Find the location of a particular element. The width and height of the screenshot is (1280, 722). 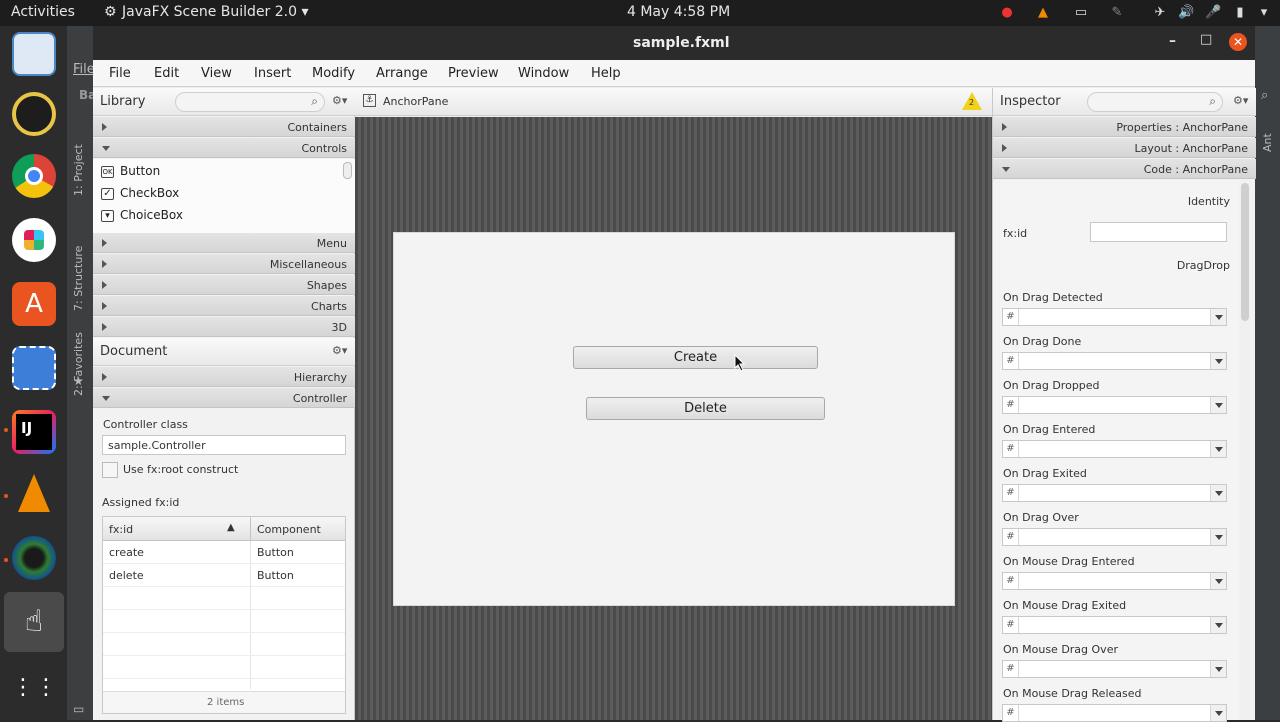

table-header-fxid: fx:id is located at coordinates (121, 529).